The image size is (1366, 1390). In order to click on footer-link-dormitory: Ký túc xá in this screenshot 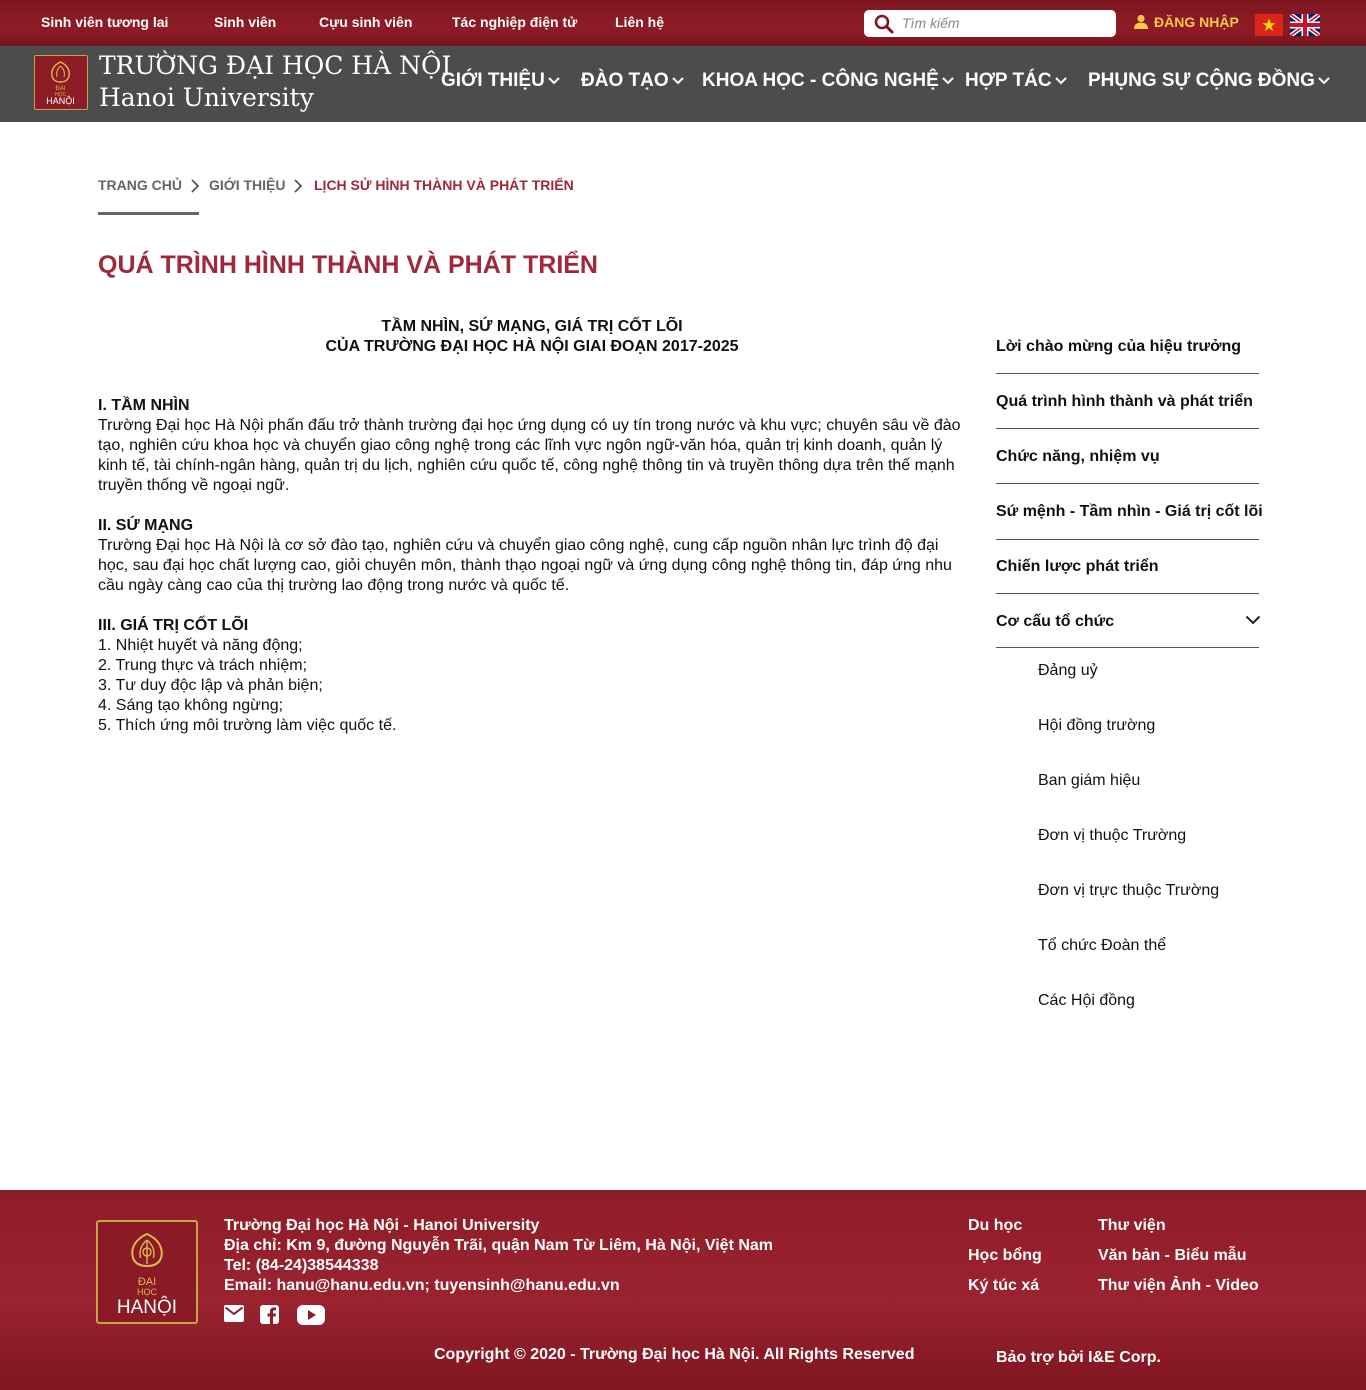, I will do `click(1003, 1286)`.